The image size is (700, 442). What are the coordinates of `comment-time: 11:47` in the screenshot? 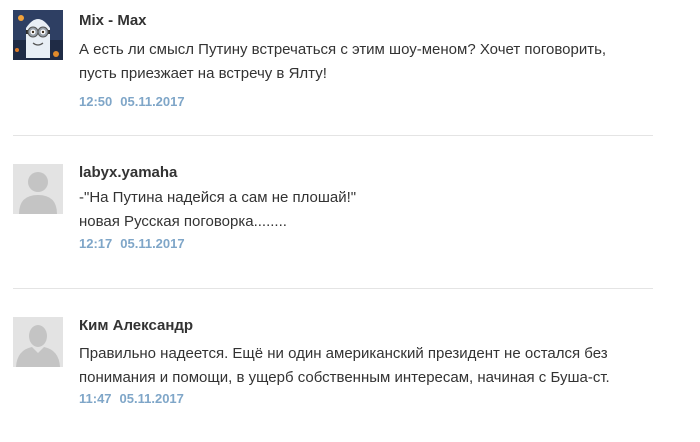 It's located at (95, 398).